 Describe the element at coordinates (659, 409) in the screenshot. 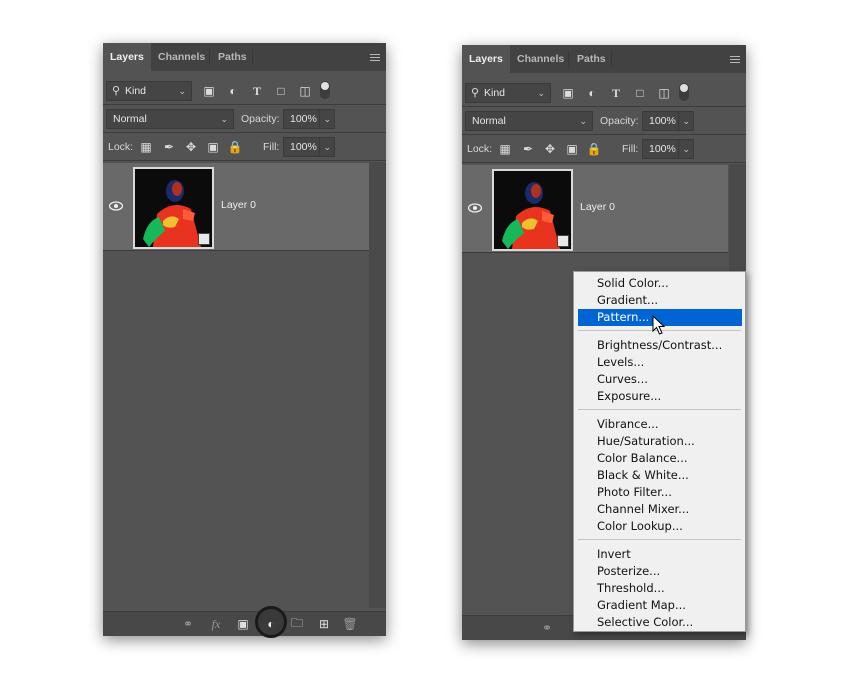

I see `menu-separator` at that location.